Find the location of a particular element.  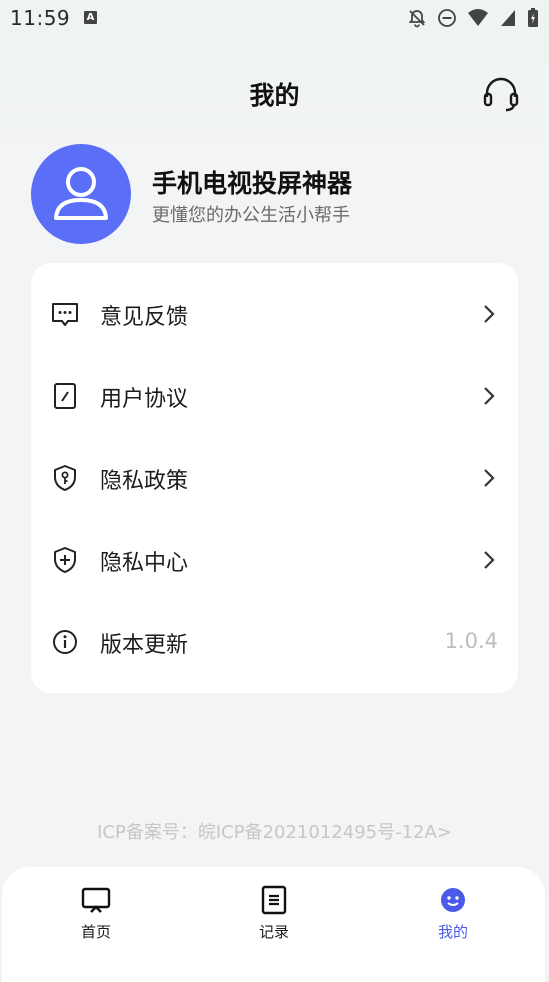

headset-icon is located at coordinates (501, 95).